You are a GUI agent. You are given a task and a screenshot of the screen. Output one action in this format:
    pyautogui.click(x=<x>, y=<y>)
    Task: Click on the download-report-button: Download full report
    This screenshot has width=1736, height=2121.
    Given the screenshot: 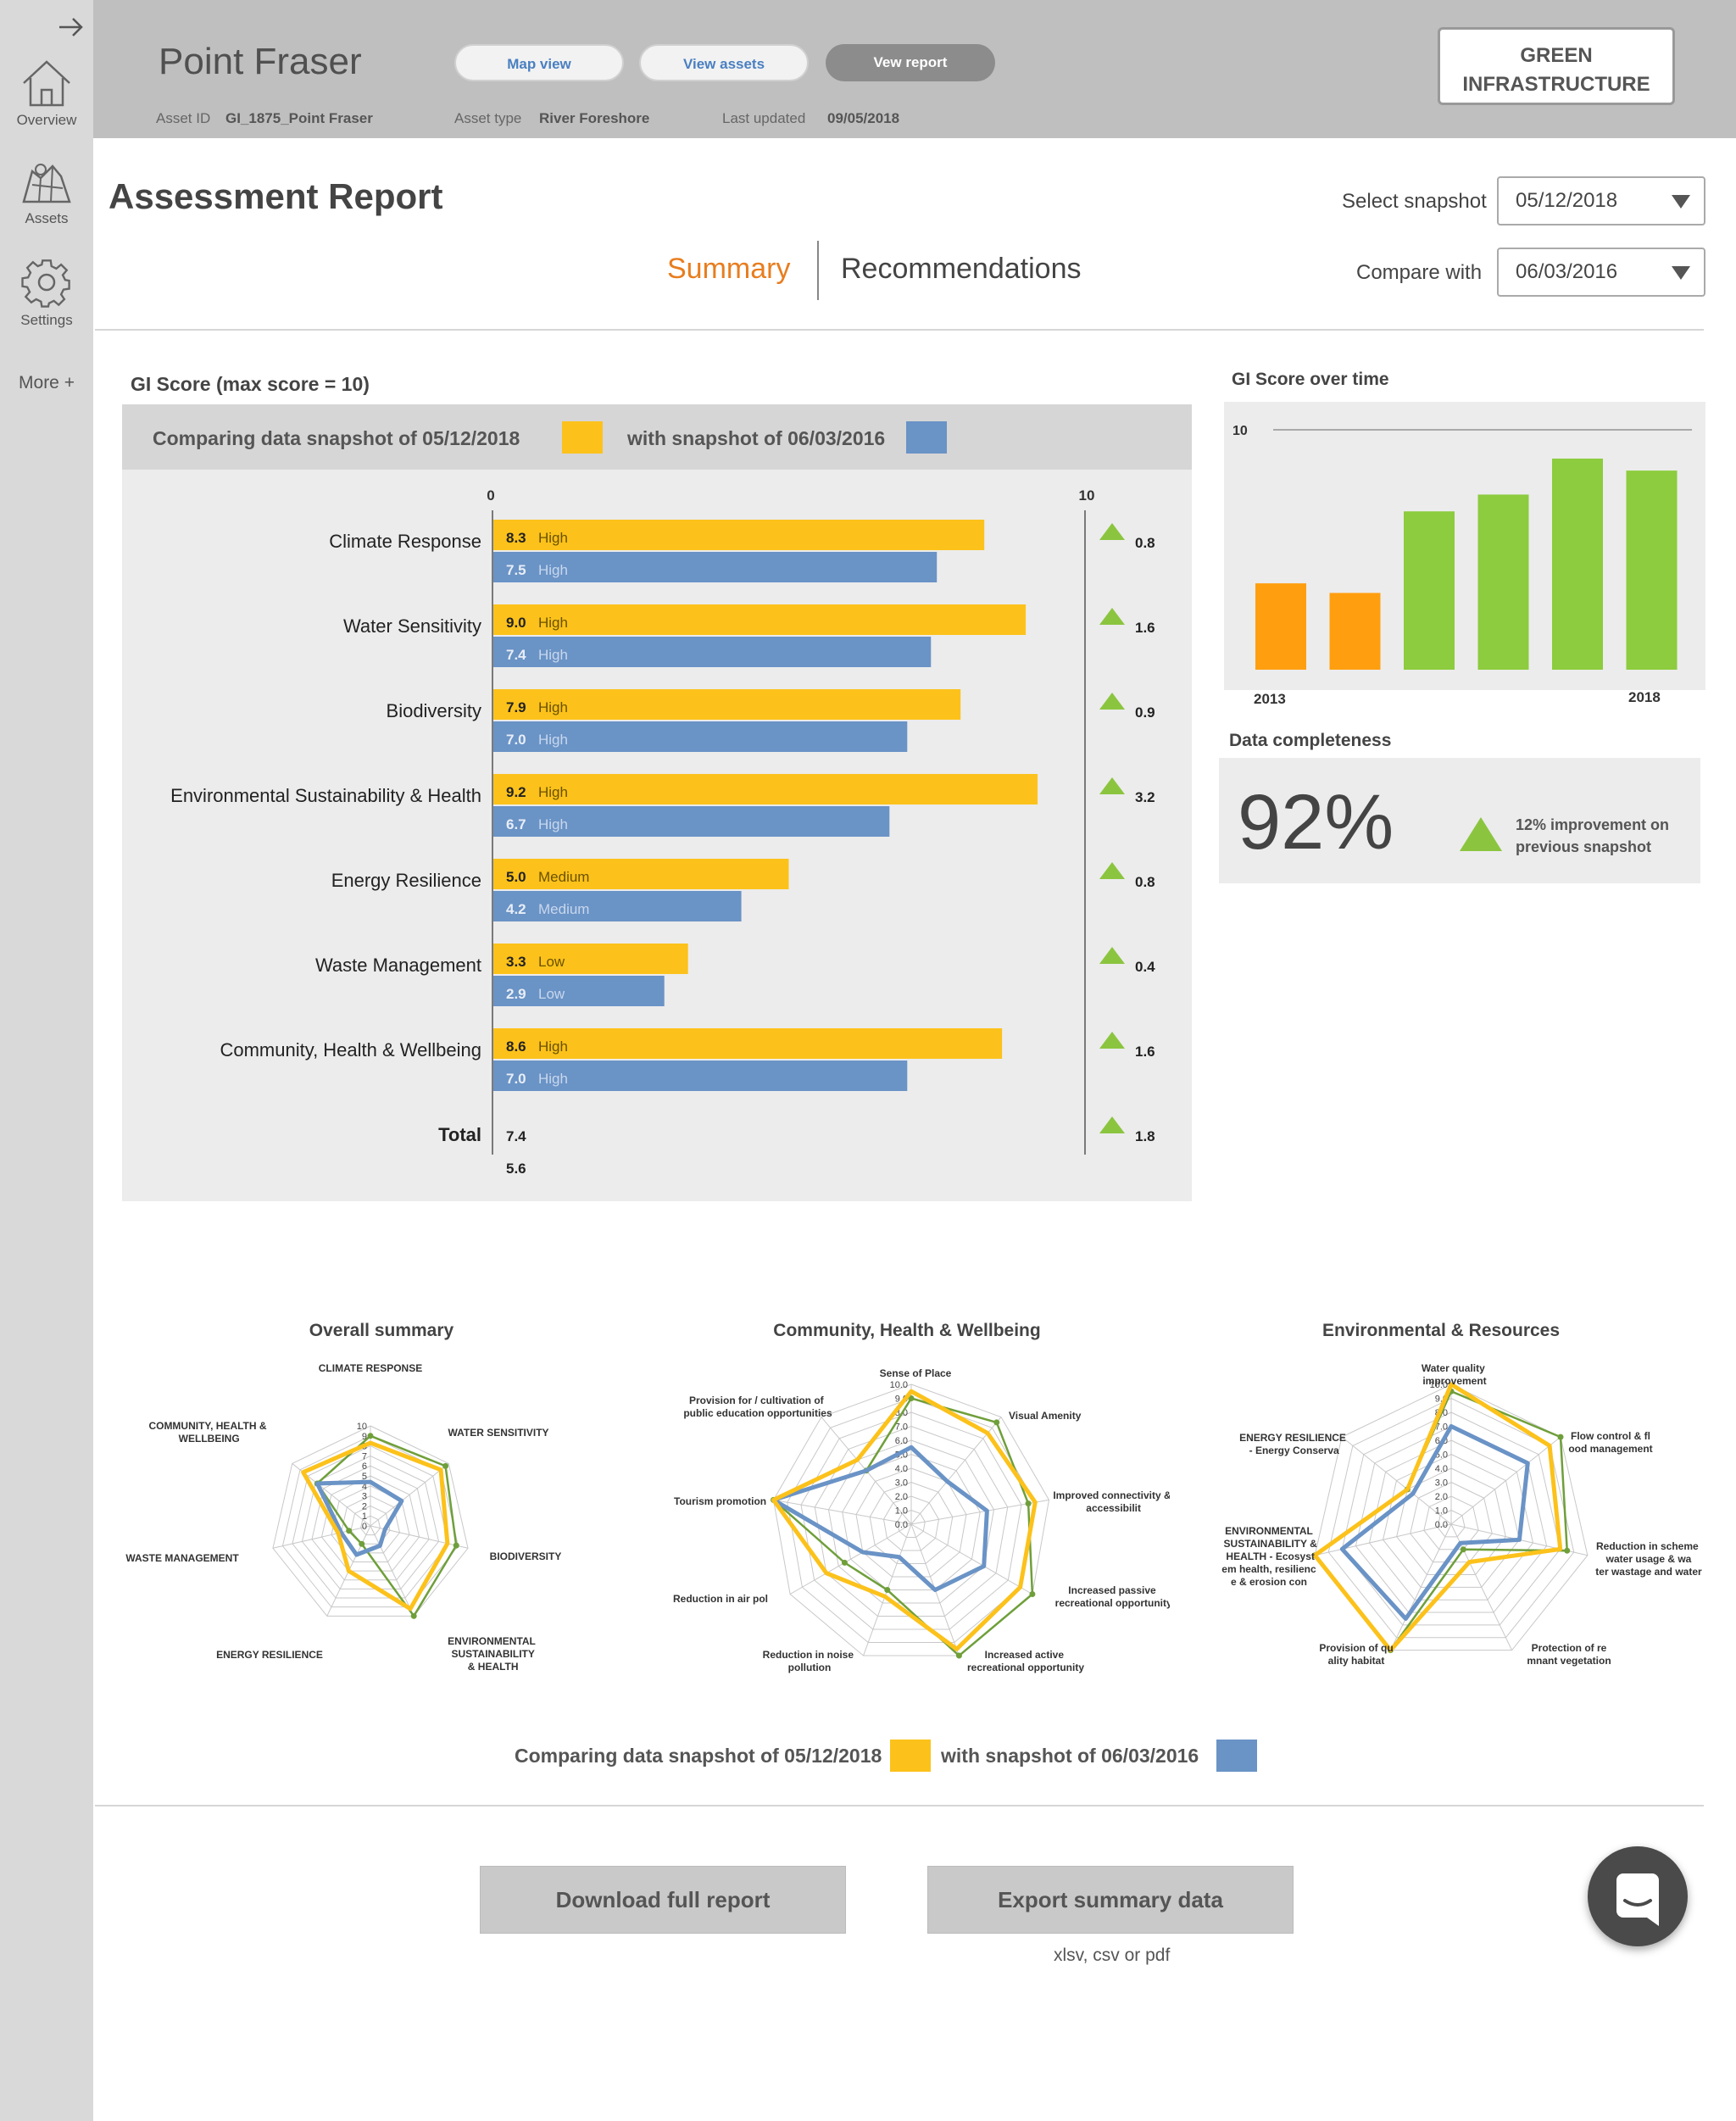 What is the action you would take?
    pyautogui.click(x=663, y=1900)
    